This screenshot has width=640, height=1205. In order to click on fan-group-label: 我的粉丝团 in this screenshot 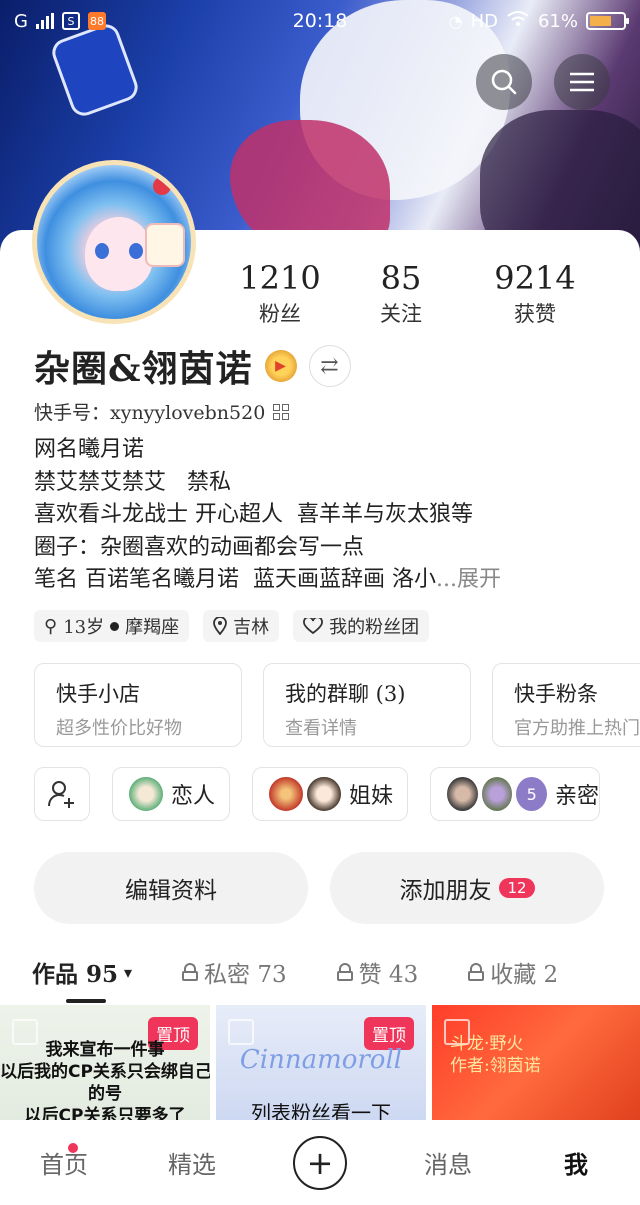, I will do `click(374, 627)`.